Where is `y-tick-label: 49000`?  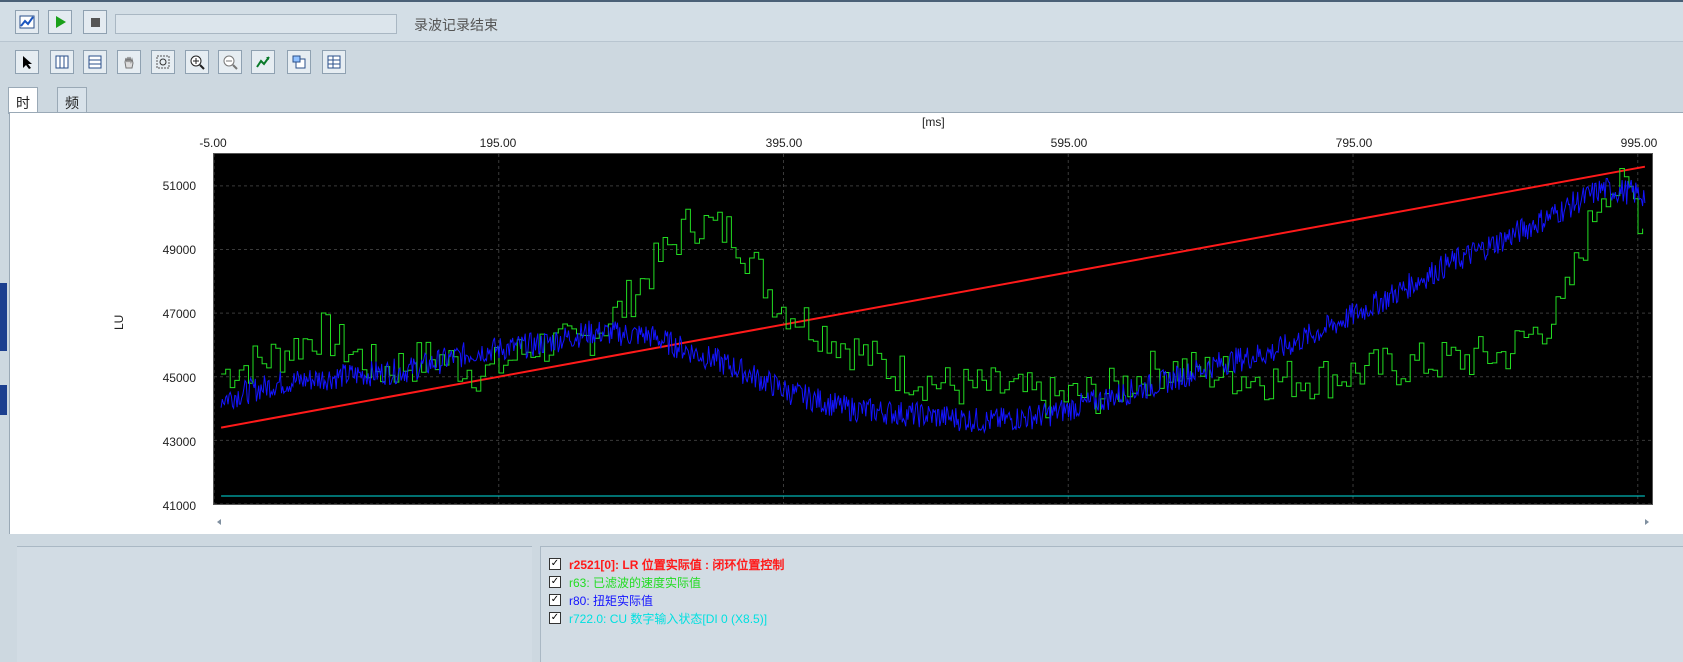 y-tick-label: 49000 is located at coordinates (179, 250).